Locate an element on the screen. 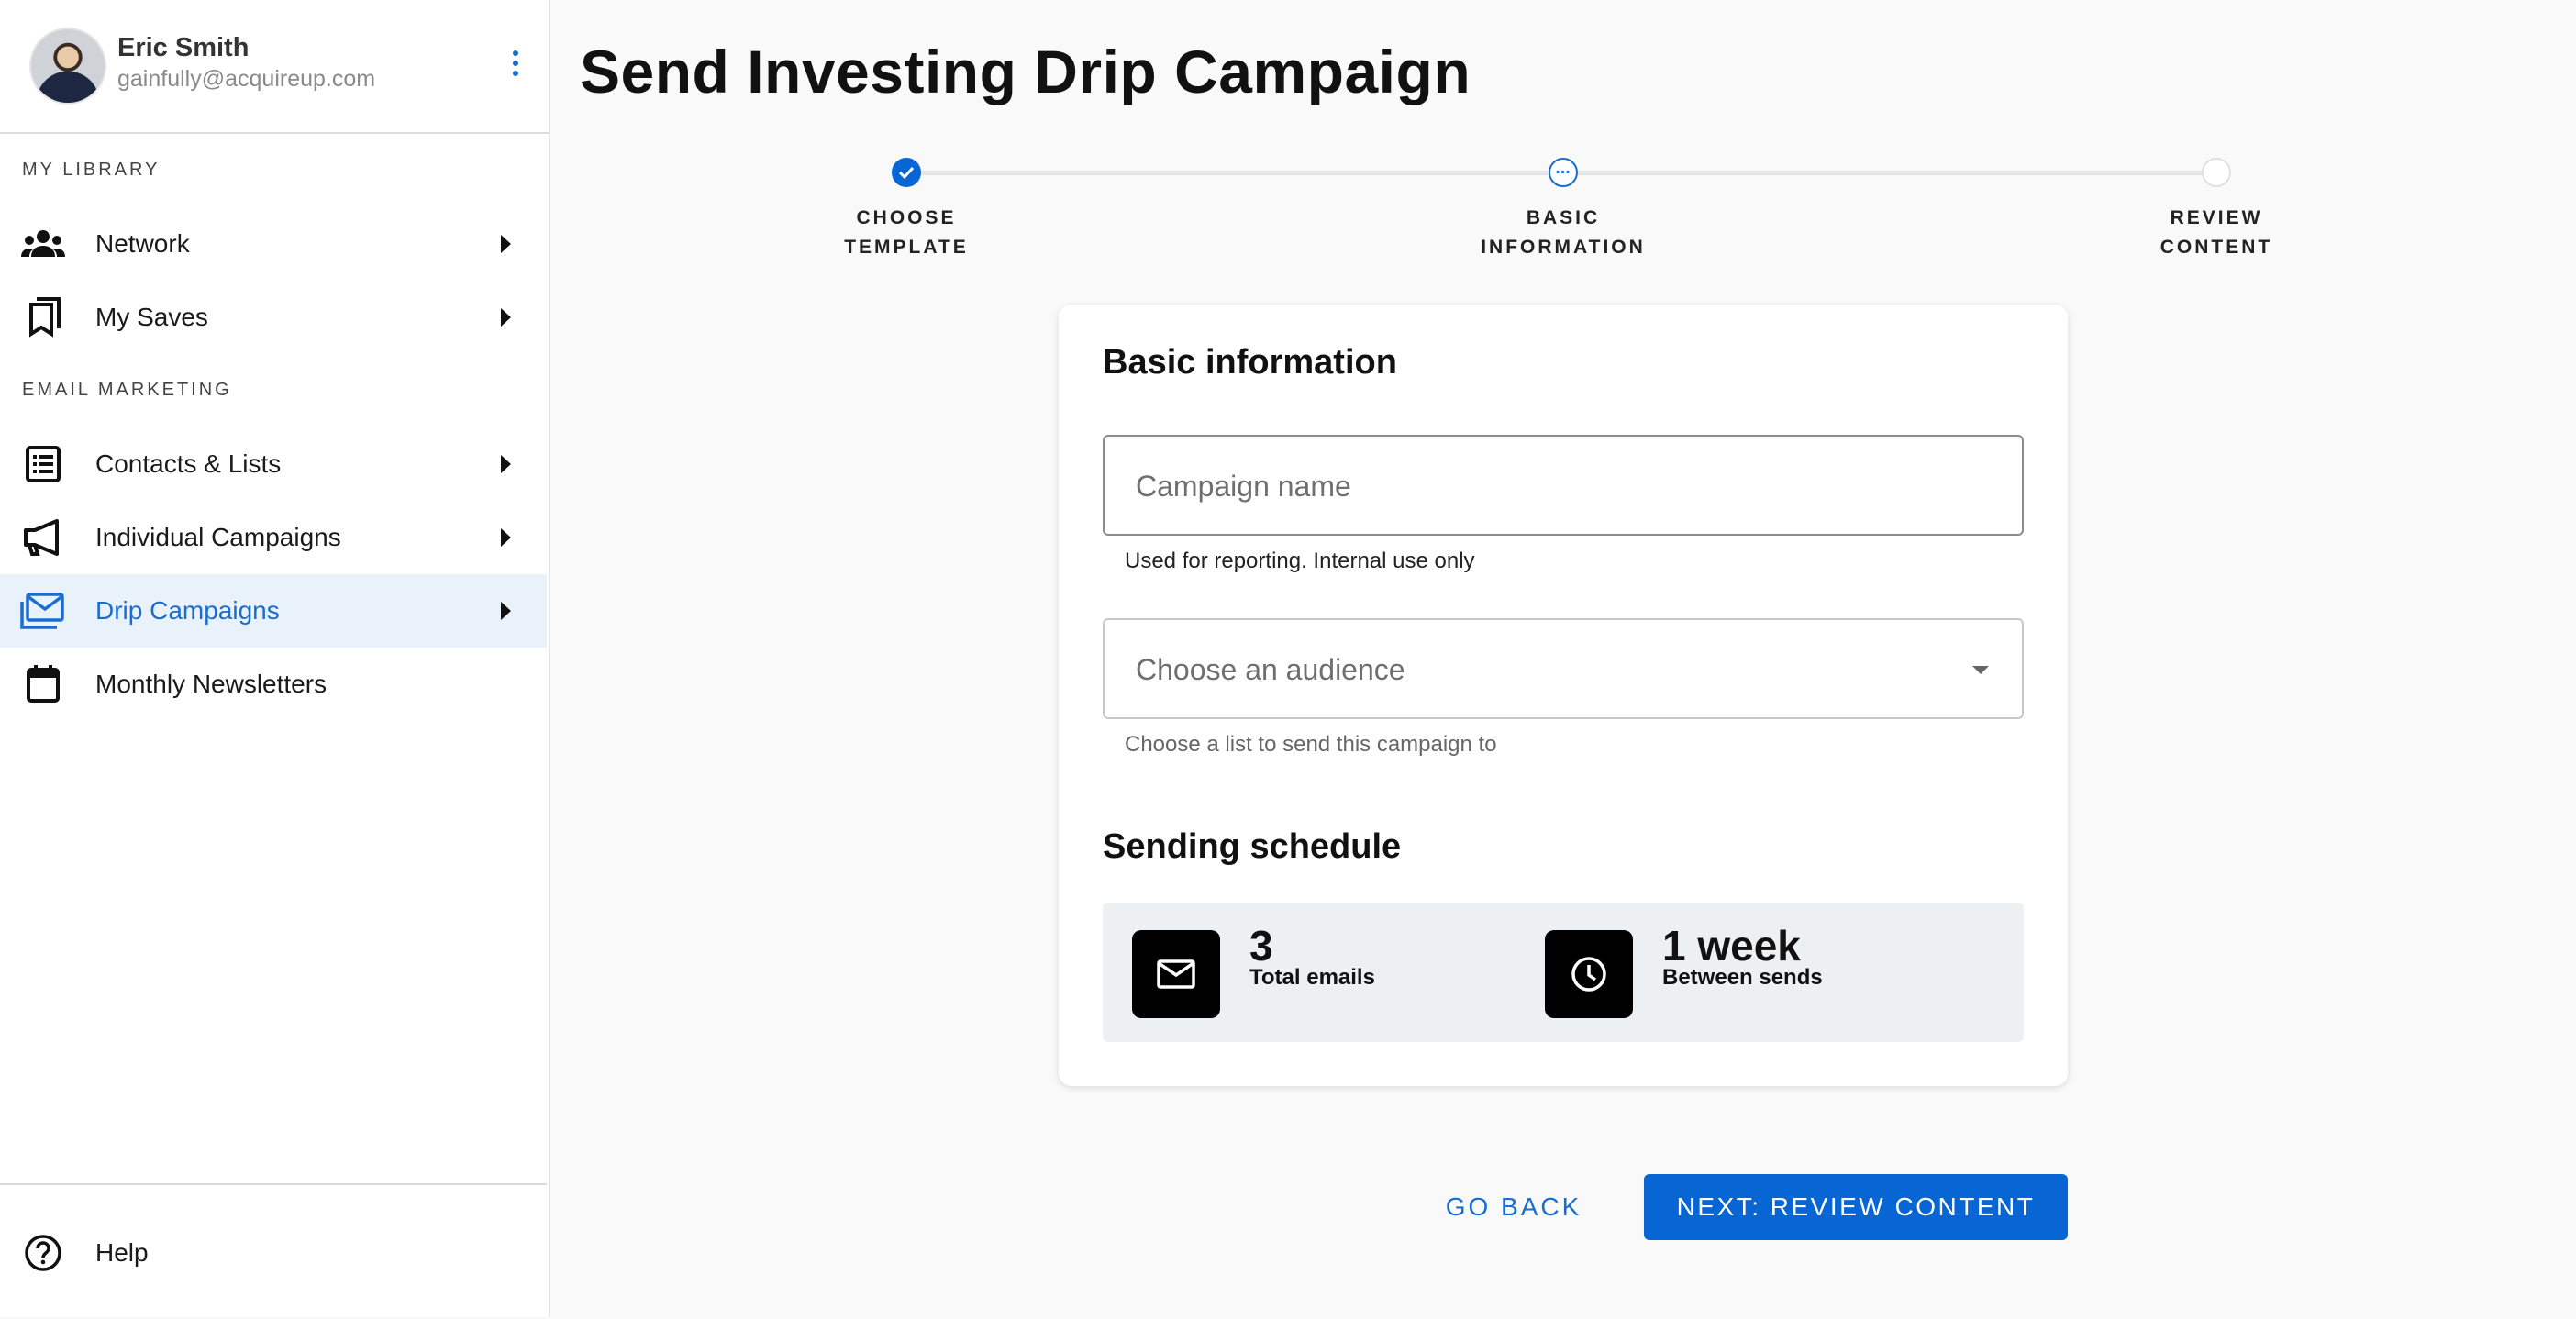  clock-icon is located at coordinates (1589, 974).